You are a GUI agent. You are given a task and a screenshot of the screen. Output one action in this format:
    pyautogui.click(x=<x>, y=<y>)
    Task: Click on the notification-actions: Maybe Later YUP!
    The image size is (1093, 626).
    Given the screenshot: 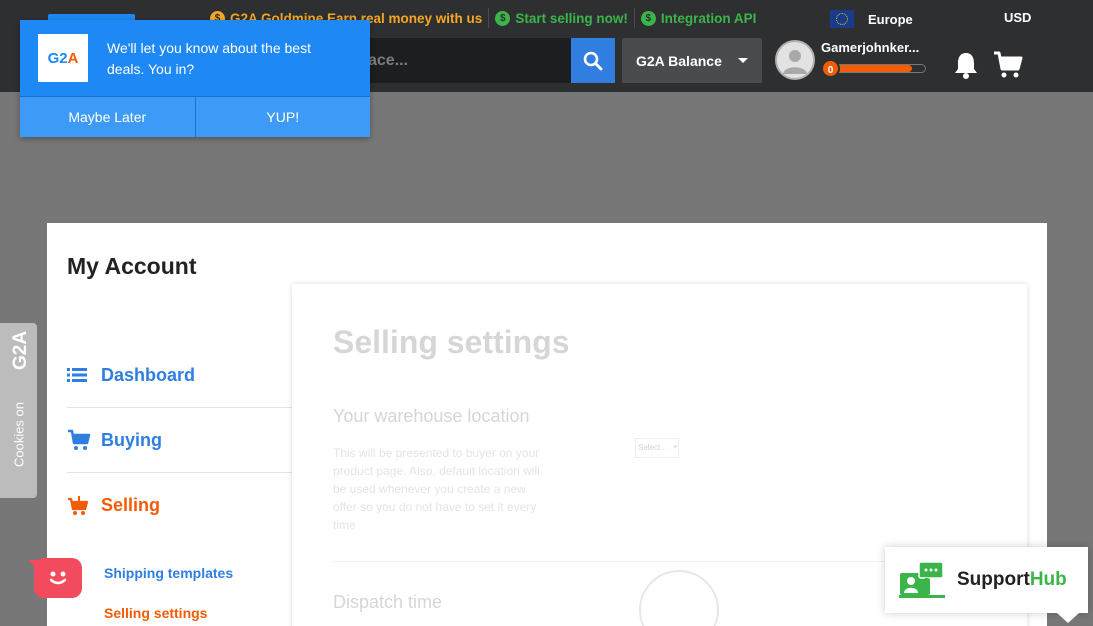 What is the action you would take?
    pyautogui.click(x=195, y=116)
    